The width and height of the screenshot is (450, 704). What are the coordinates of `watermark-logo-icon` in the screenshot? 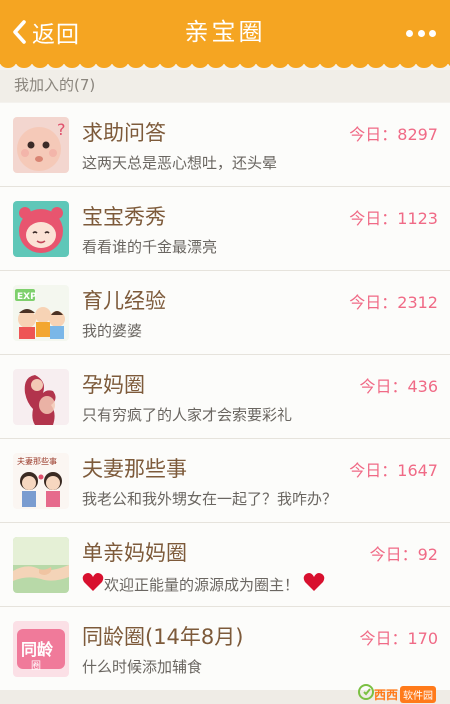 It's located at (366, 694).